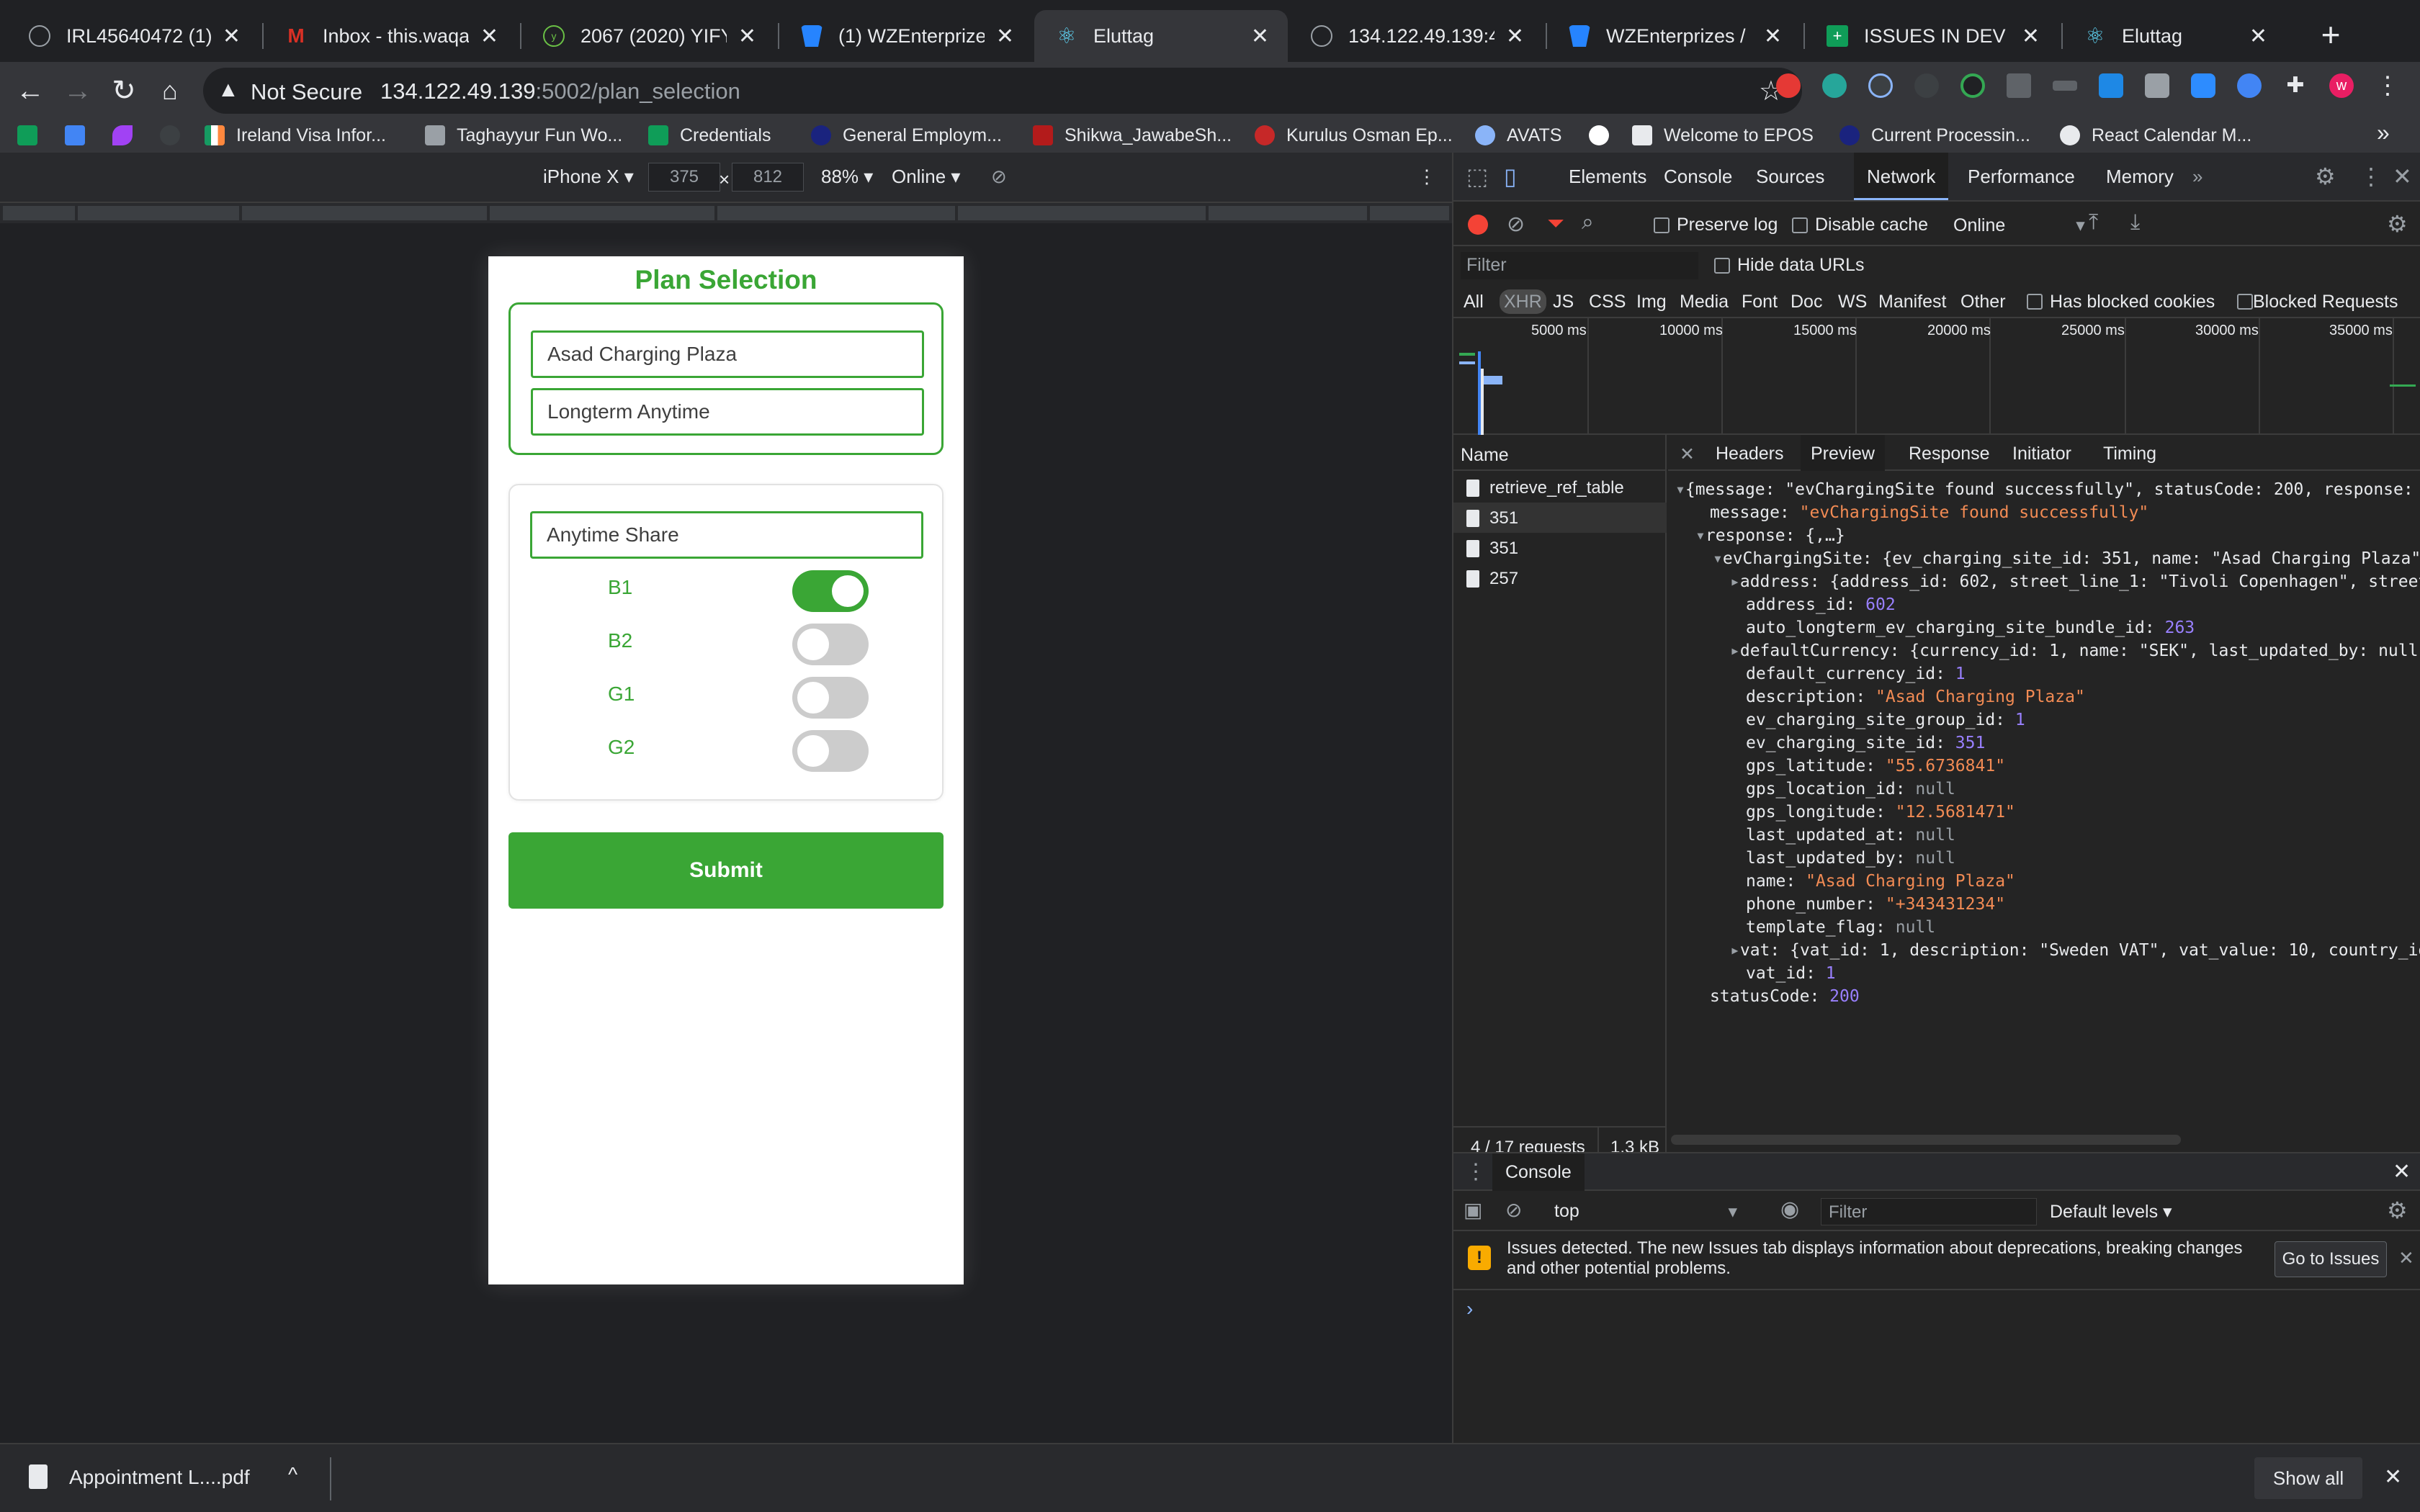 This screenshot has height=1512, width=2420. I want to click on browser-tab: WZEnterprizes / Elu ✕, so click(1674, 36).